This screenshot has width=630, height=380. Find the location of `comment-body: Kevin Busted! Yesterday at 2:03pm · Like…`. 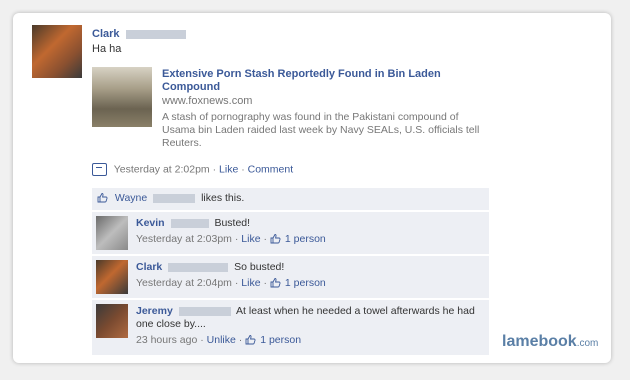

comment-body: Kevin Busted! Yesterday at 2:03pm · Like… is located at coordinates (308, 231).